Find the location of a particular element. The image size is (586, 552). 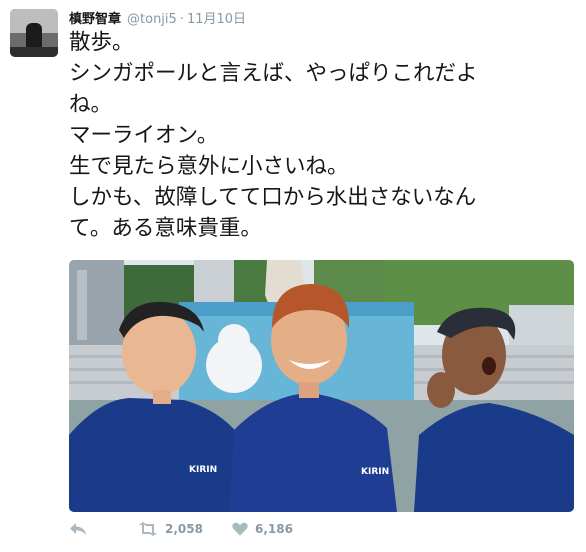

tweet-actions: 2,058 6,186 is located at coordinates (321, 532).